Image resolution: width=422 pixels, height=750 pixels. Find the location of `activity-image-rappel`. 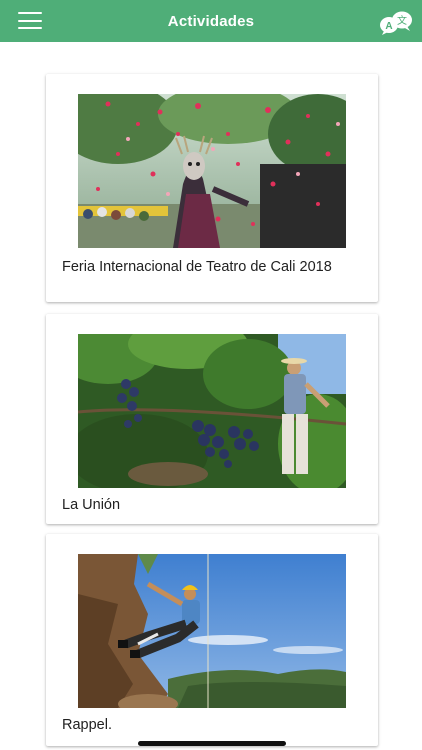

activity-image-rappel is located at coordinates (212, 631).